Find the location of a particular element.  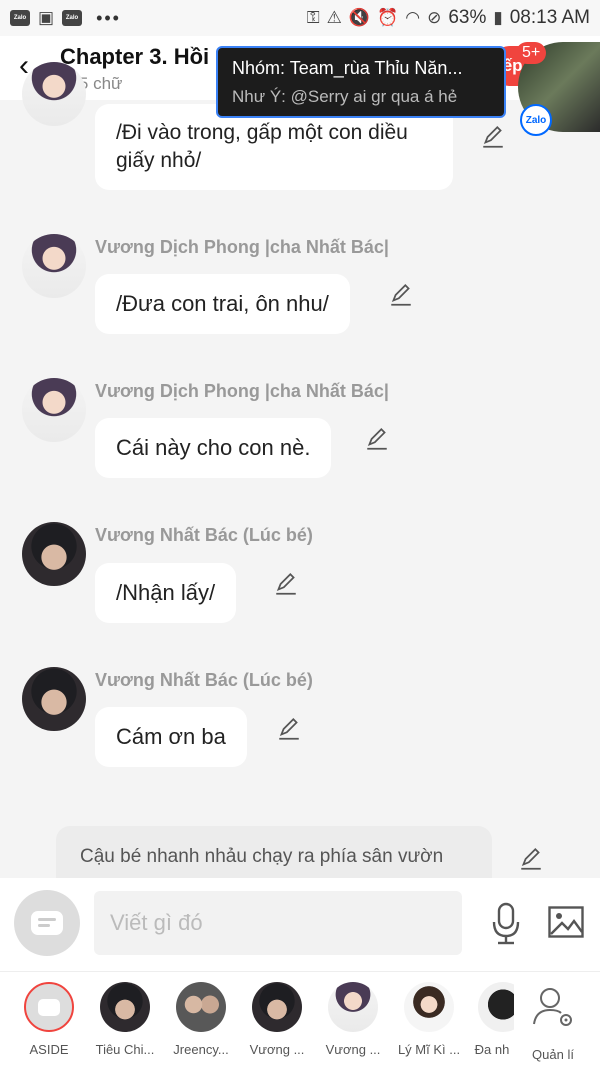

more-notifications-icon: ••• is located at coordinates (108, 17).